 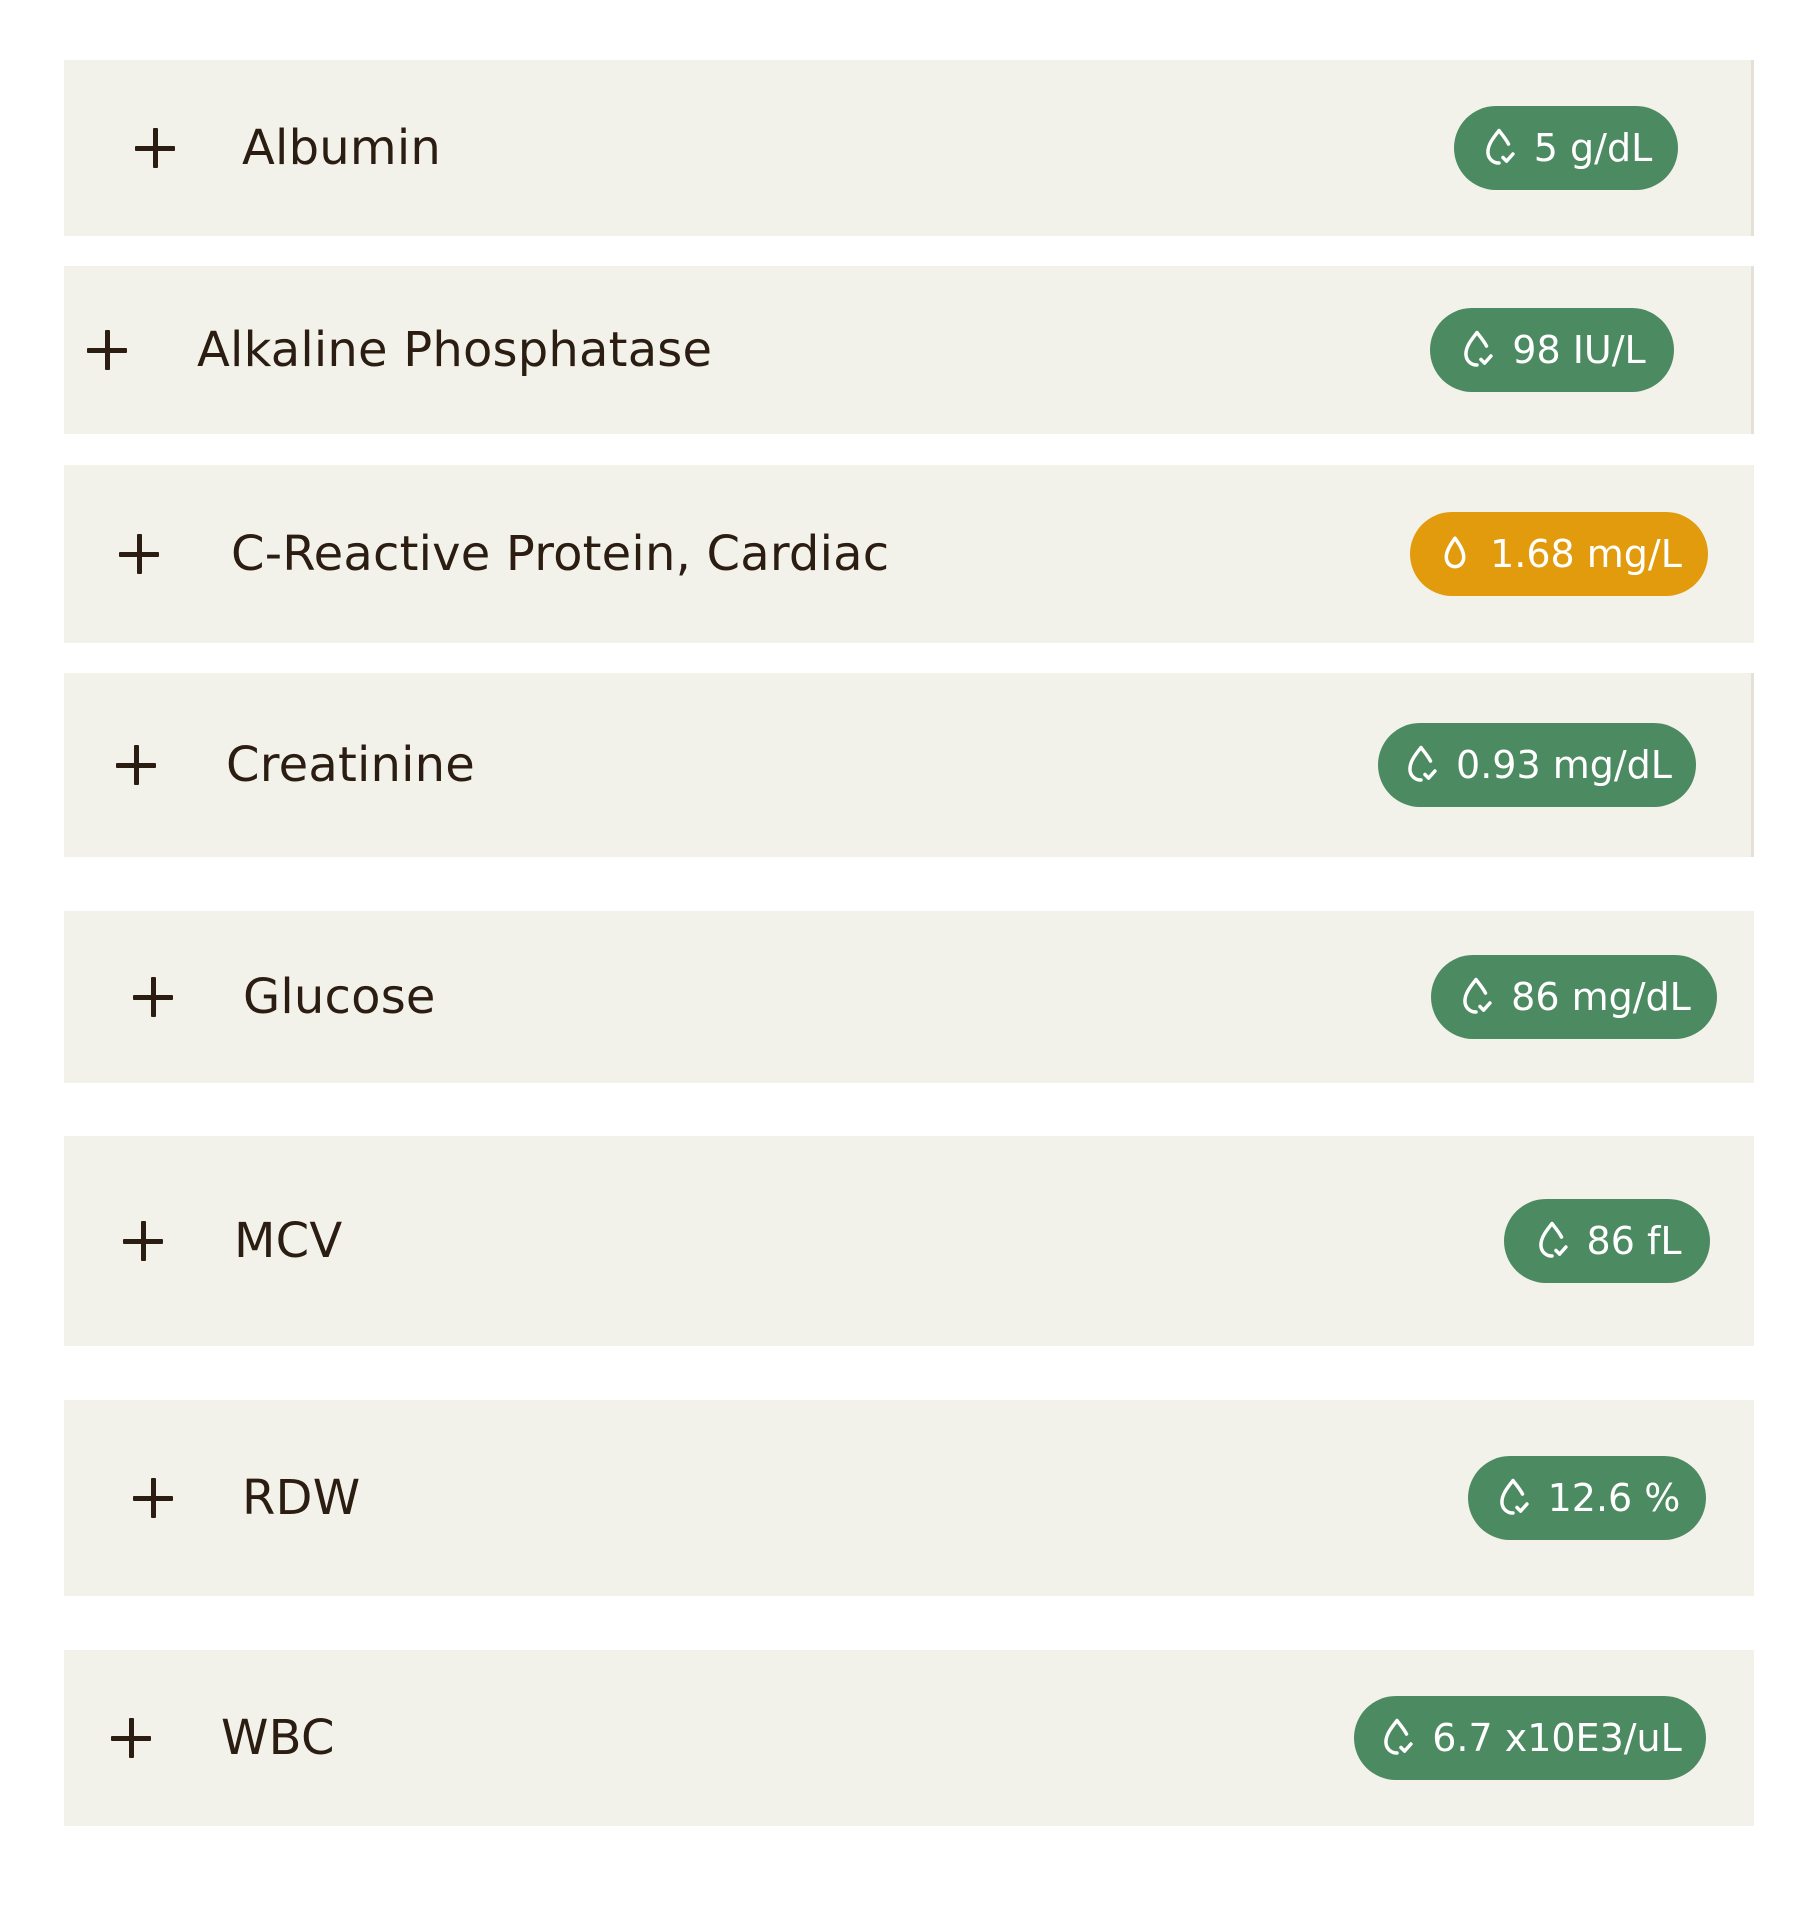 What do you see at coordinates (1586, 554) in the screenshot?
I see `result-value: 1.68 mg/L` at bounding box center [1586, 554].